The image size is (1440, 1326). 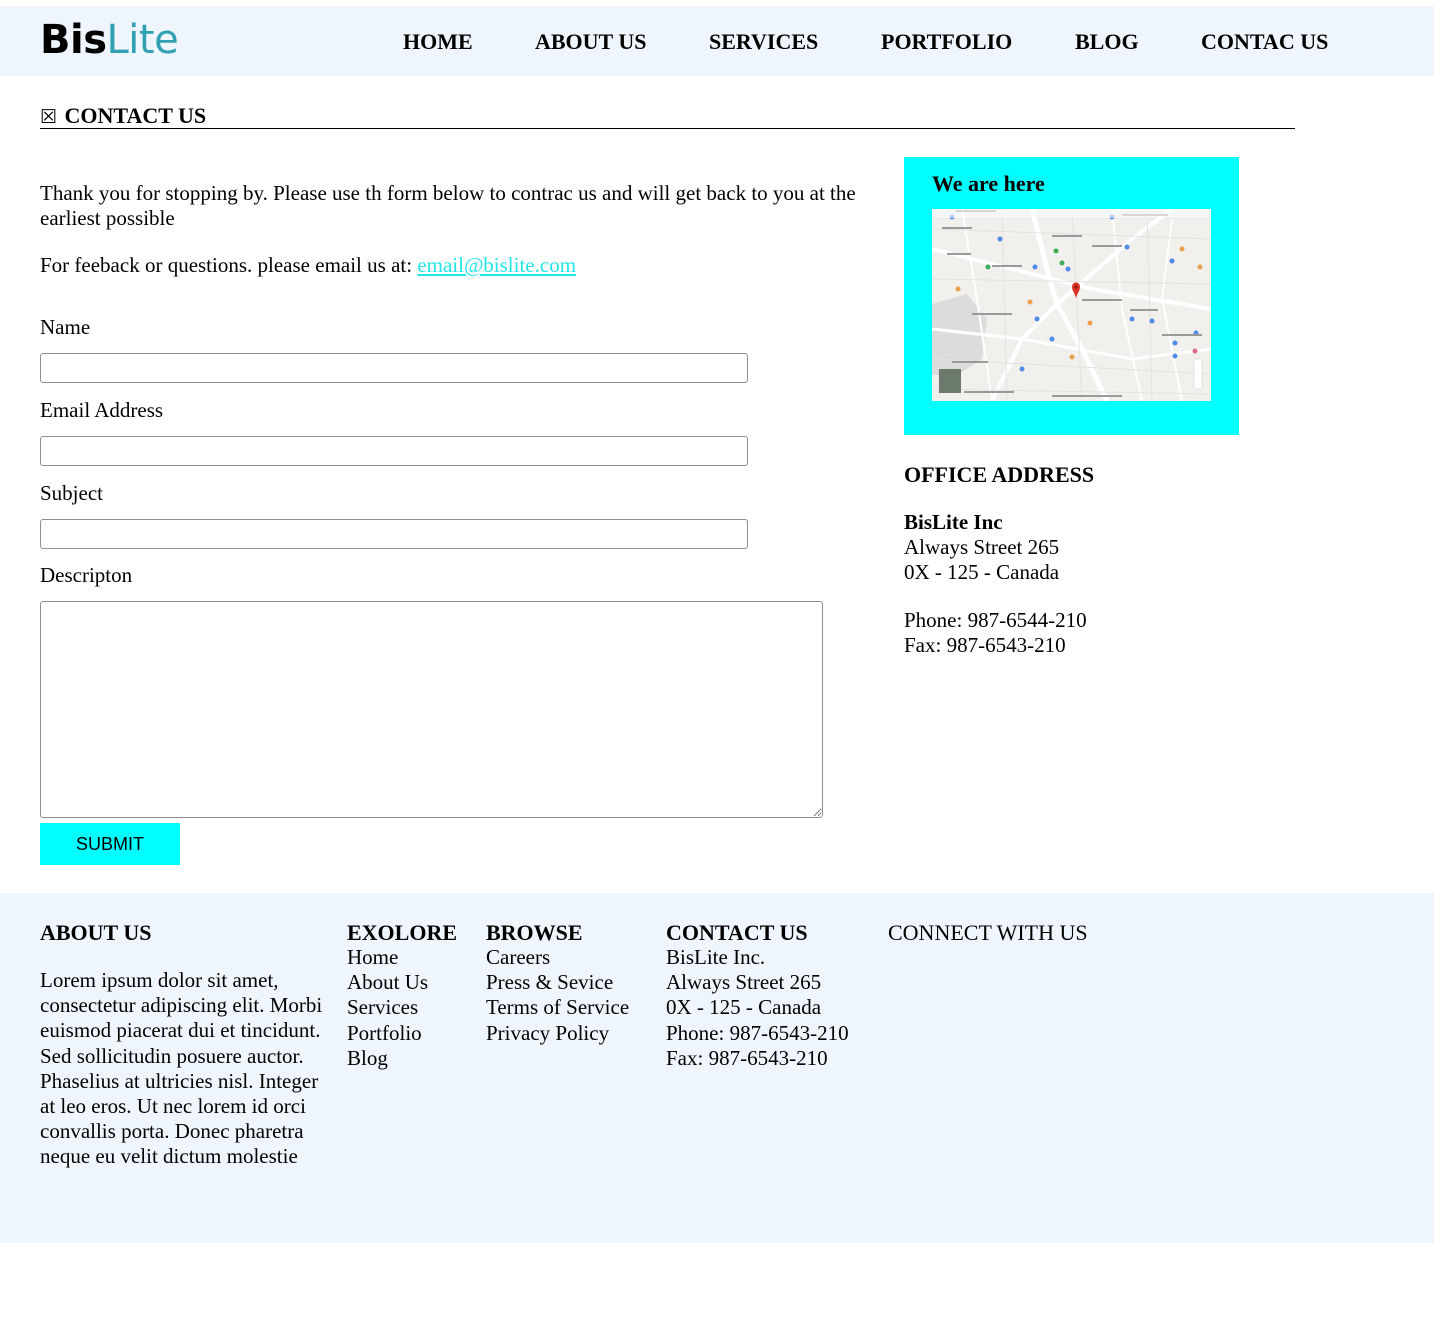 I want to click on footer-link-careers: Careers, so click(x=557, y=957).